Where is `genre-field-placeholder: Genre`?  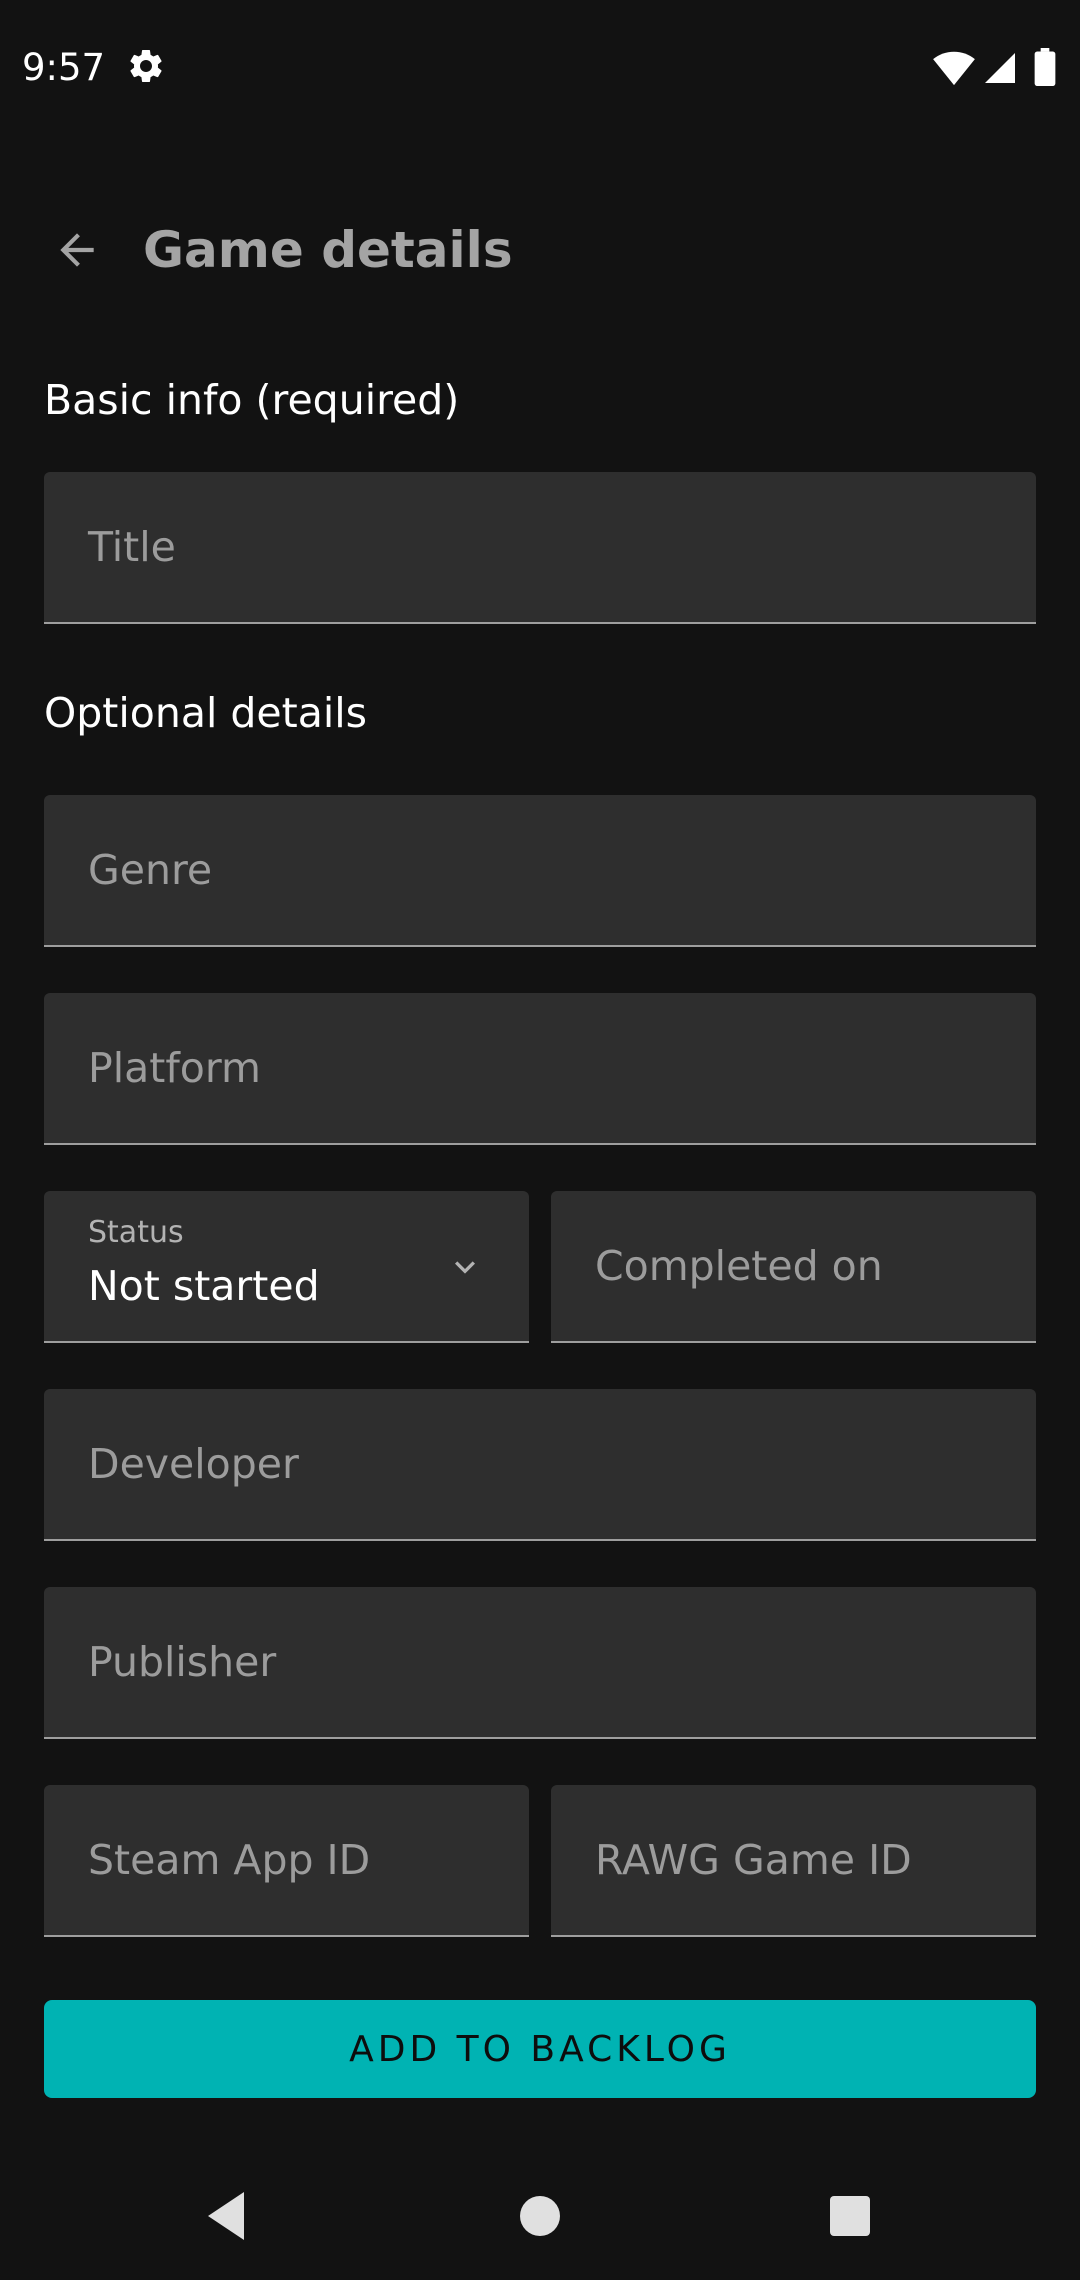 genre-field-placeholder: Genre is located at coordinates (150, 870).